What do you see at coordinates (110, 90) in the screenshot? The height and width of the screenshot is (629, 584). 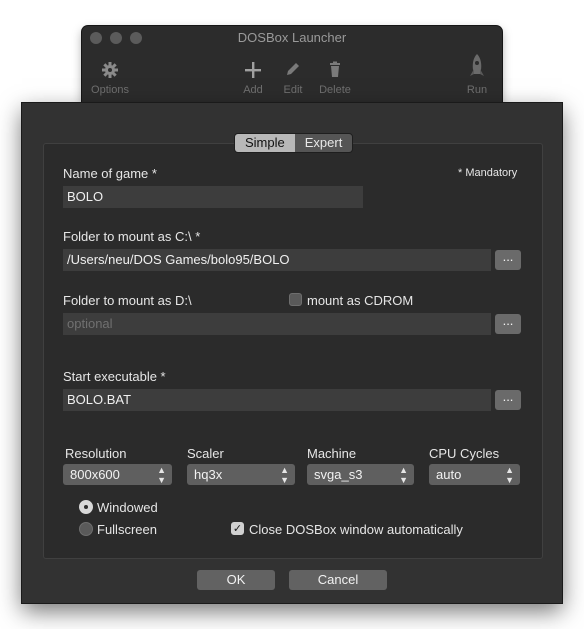 I see `options-label: Options` at bounding box center [110, 90].